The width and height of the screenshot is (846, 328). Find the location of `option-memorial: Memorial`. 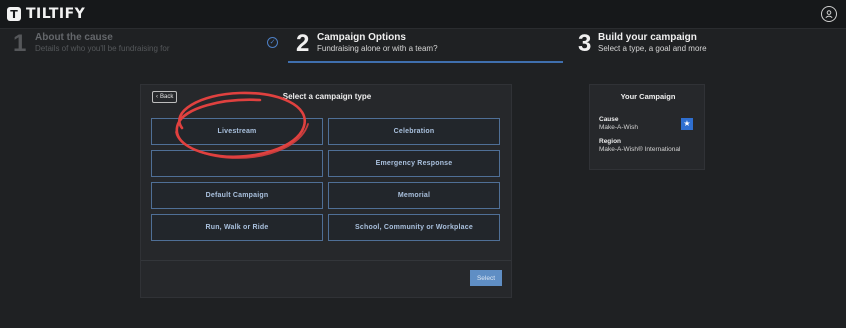

option-memorial: Memorial is located at coordinates (414, 195).